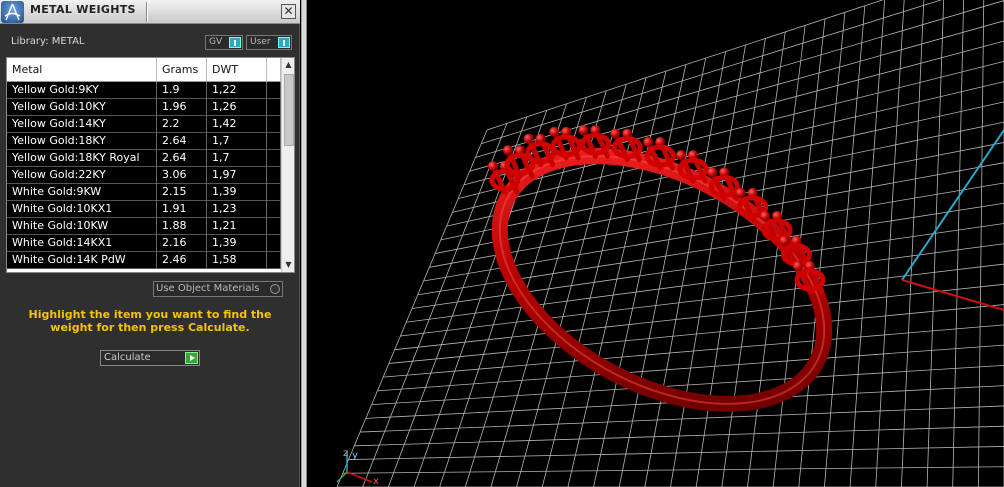 The image size is (1004, 487). Describe the element at coordinates (12, 12) in the screenshot. I see `app-logo-icon` at that location.